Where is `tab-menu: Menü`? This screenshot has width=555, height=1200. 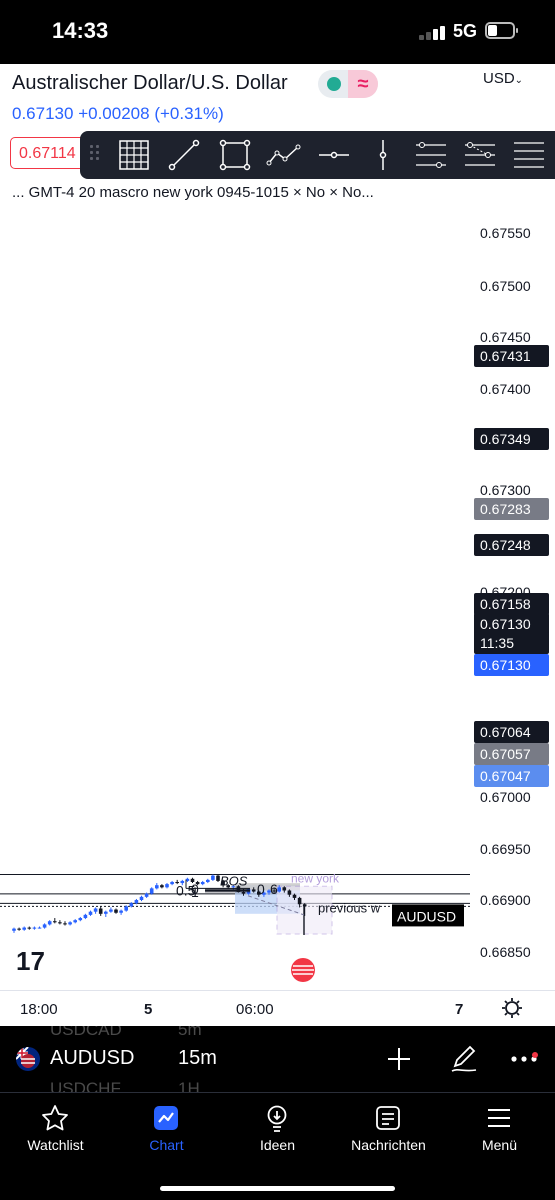 tab-menu: Menü is located at coordinates (499, 1128).